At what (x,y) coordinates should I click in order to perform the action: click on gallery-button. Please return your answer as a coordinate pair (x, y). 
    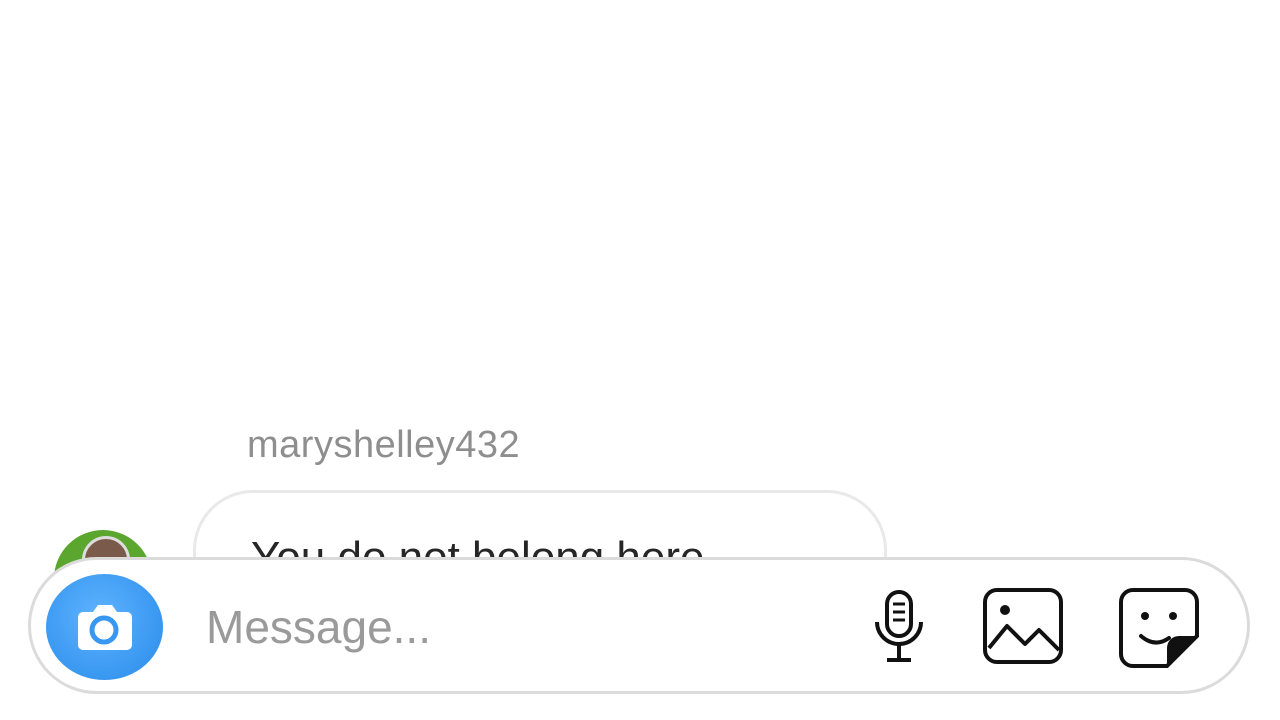
    Looking at the image, I should click on (1023, 628).